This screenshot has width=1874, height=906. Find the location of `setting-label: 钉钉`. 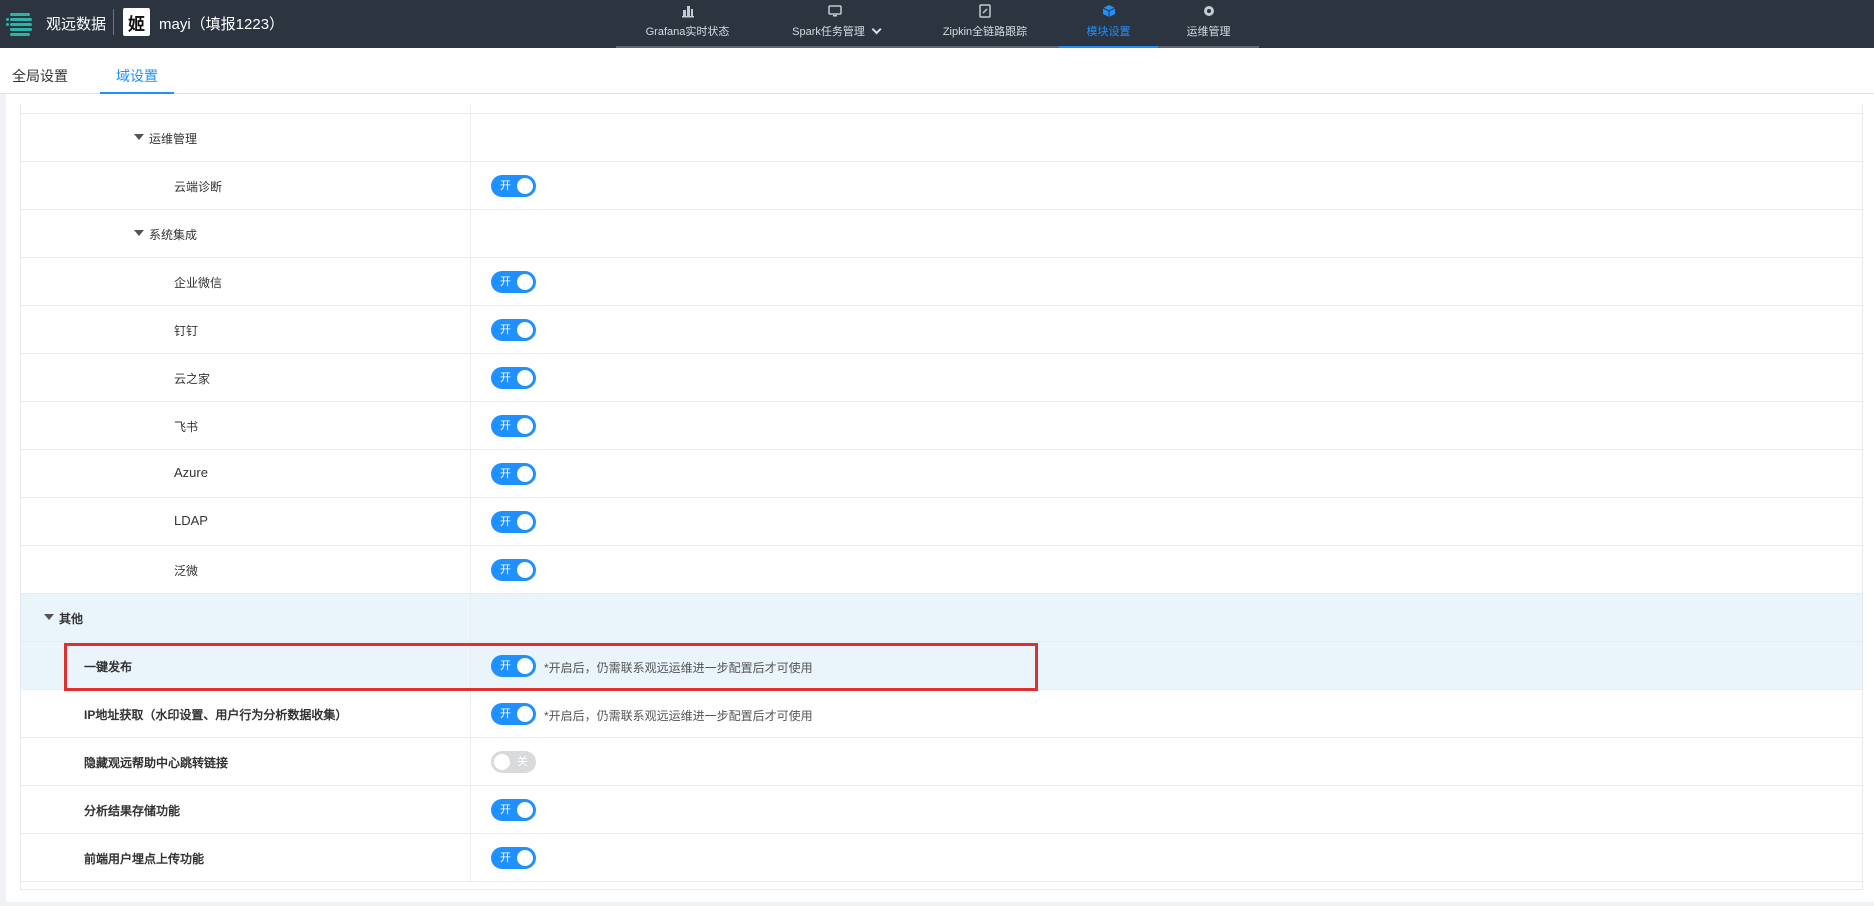

setting-label: 钉钉 is located at coordinates (186, 331).